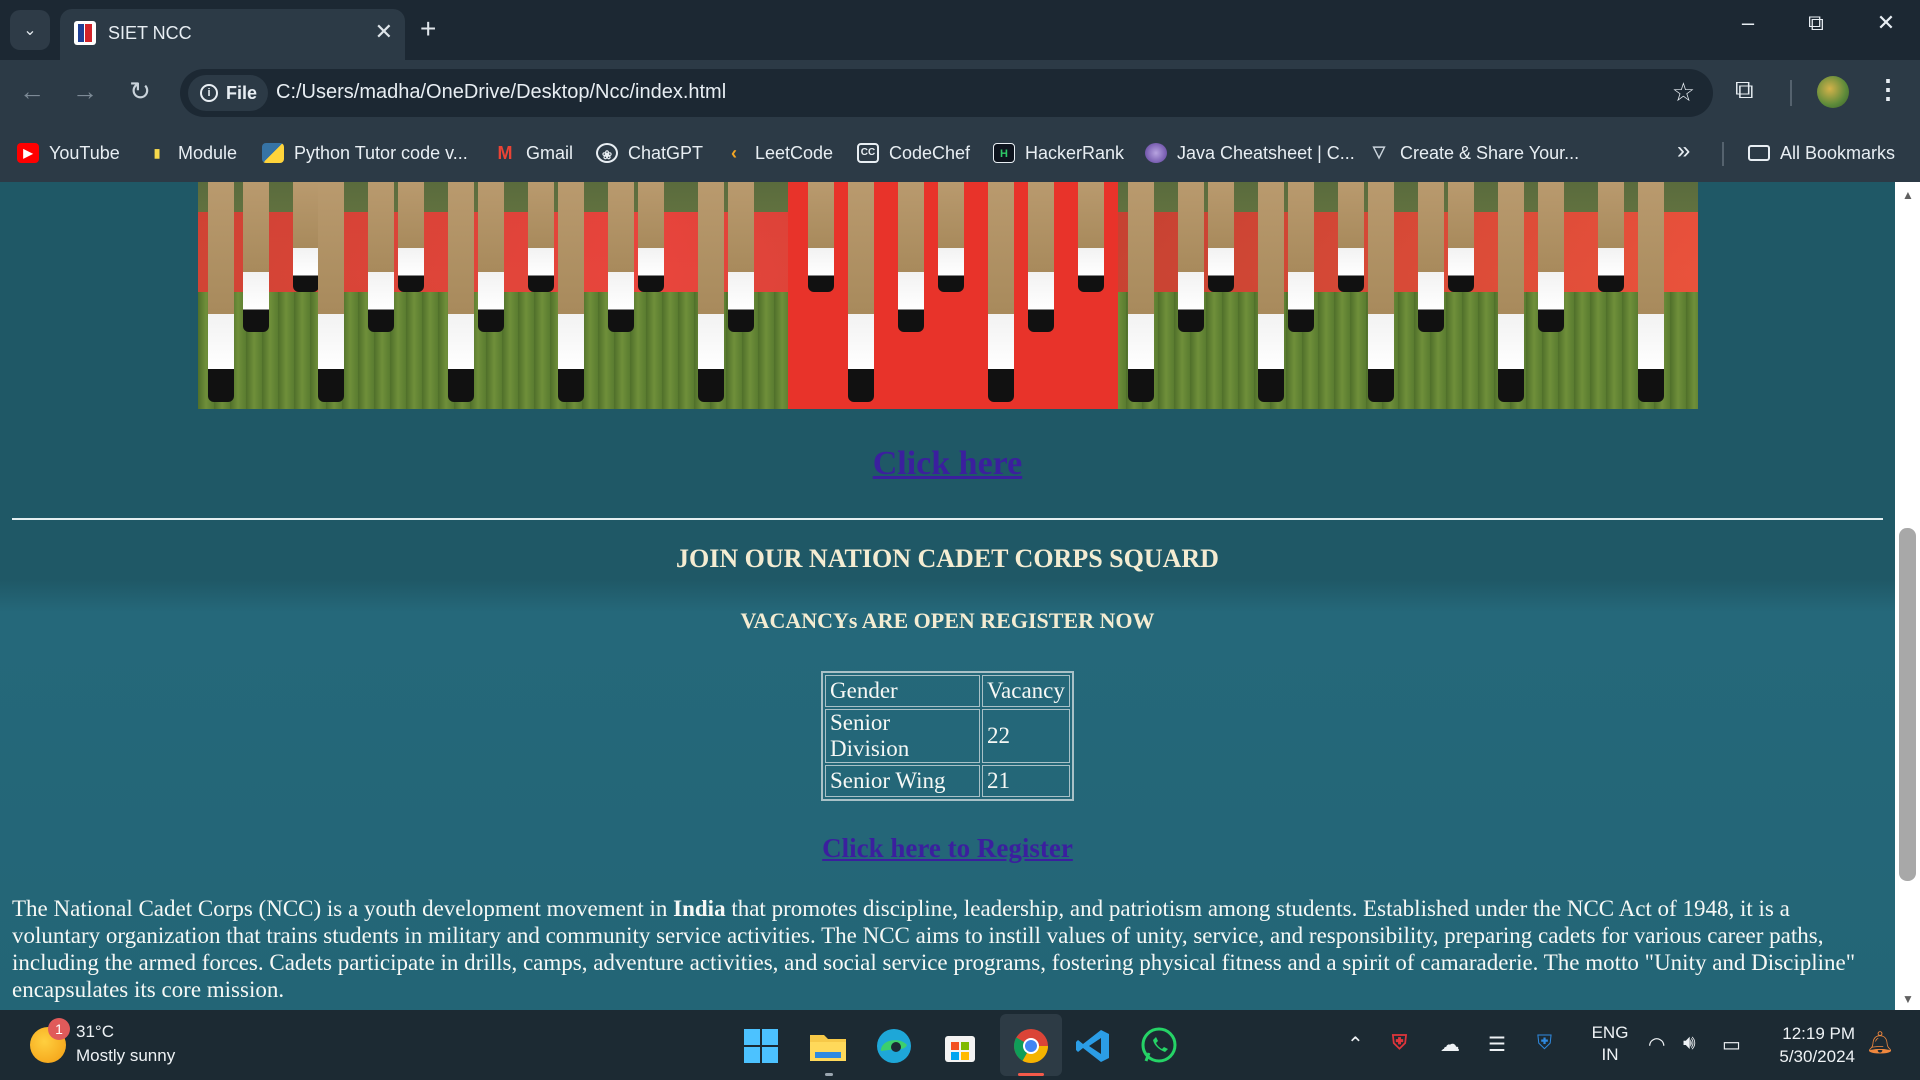 The width and height of the screenshot is (1920, 1080). What do you see at coordinates (1683, 151) in the screenshot?
I see `more-bookmarks-chevron-icon: »` at bounding box center [1683, 151].